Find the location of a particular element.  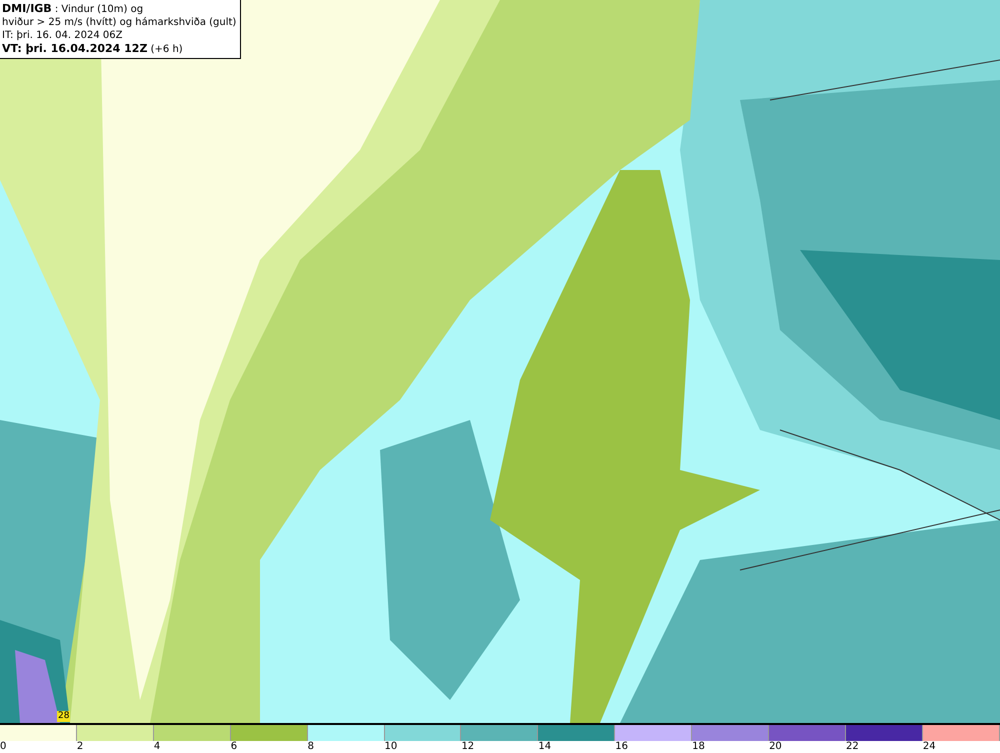

legend-label: 14 is located at coordinates (545, 747).